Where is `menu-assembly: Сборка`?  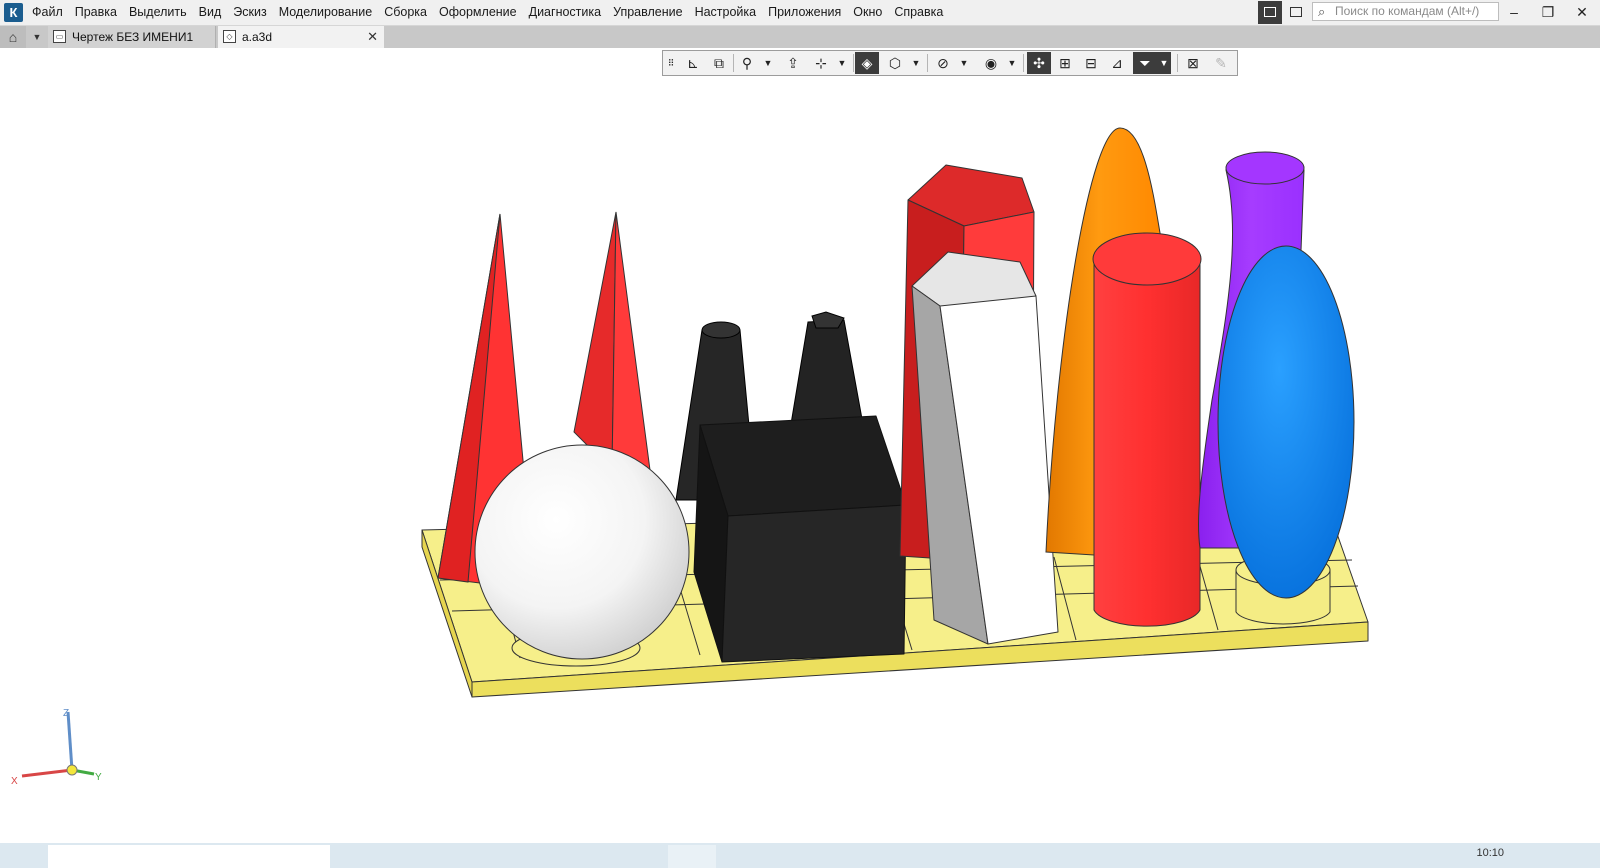
menu-assembly: Сборка is located at coordinates (405, 12).